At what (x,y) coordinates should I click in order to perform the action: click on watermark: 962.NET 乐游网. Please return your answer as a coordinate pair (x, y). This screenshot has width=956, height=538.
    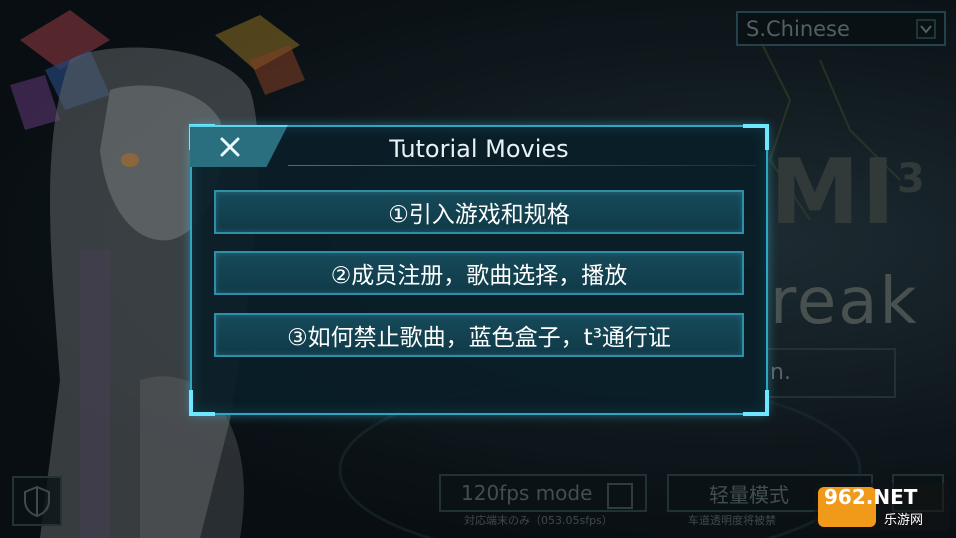
    Looking at the image, I should click on (882, 507).